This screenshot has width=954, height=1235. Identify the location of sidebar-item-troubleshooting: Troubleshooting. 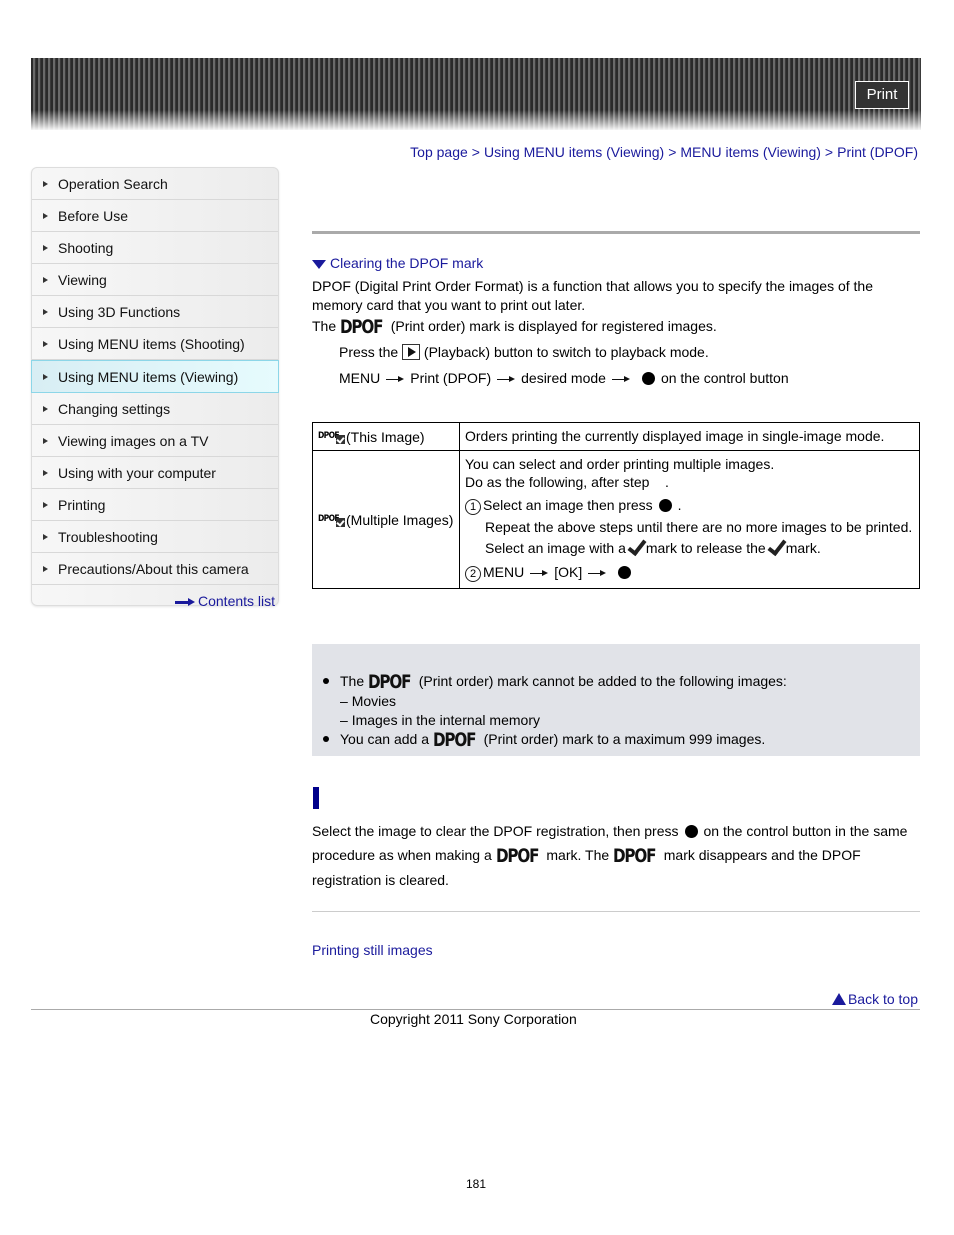
(155, 537).